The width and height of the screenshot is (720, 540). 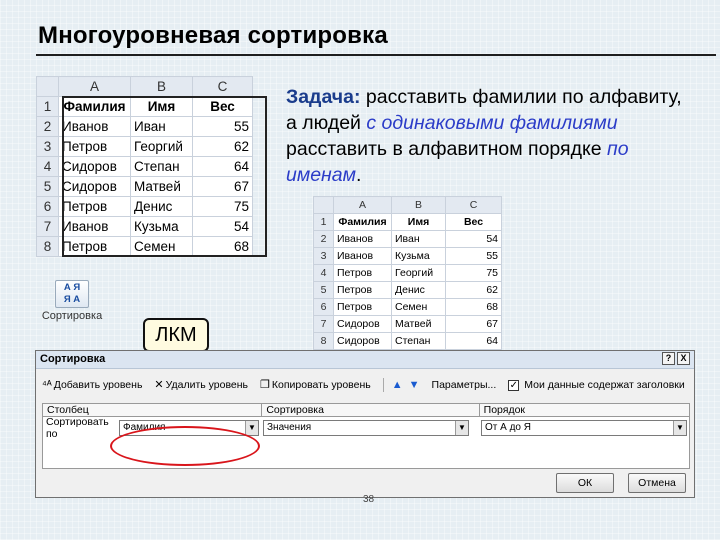 I want to click on task-part2: расставить в алфавитном порядке, so click(x=446, y=149).